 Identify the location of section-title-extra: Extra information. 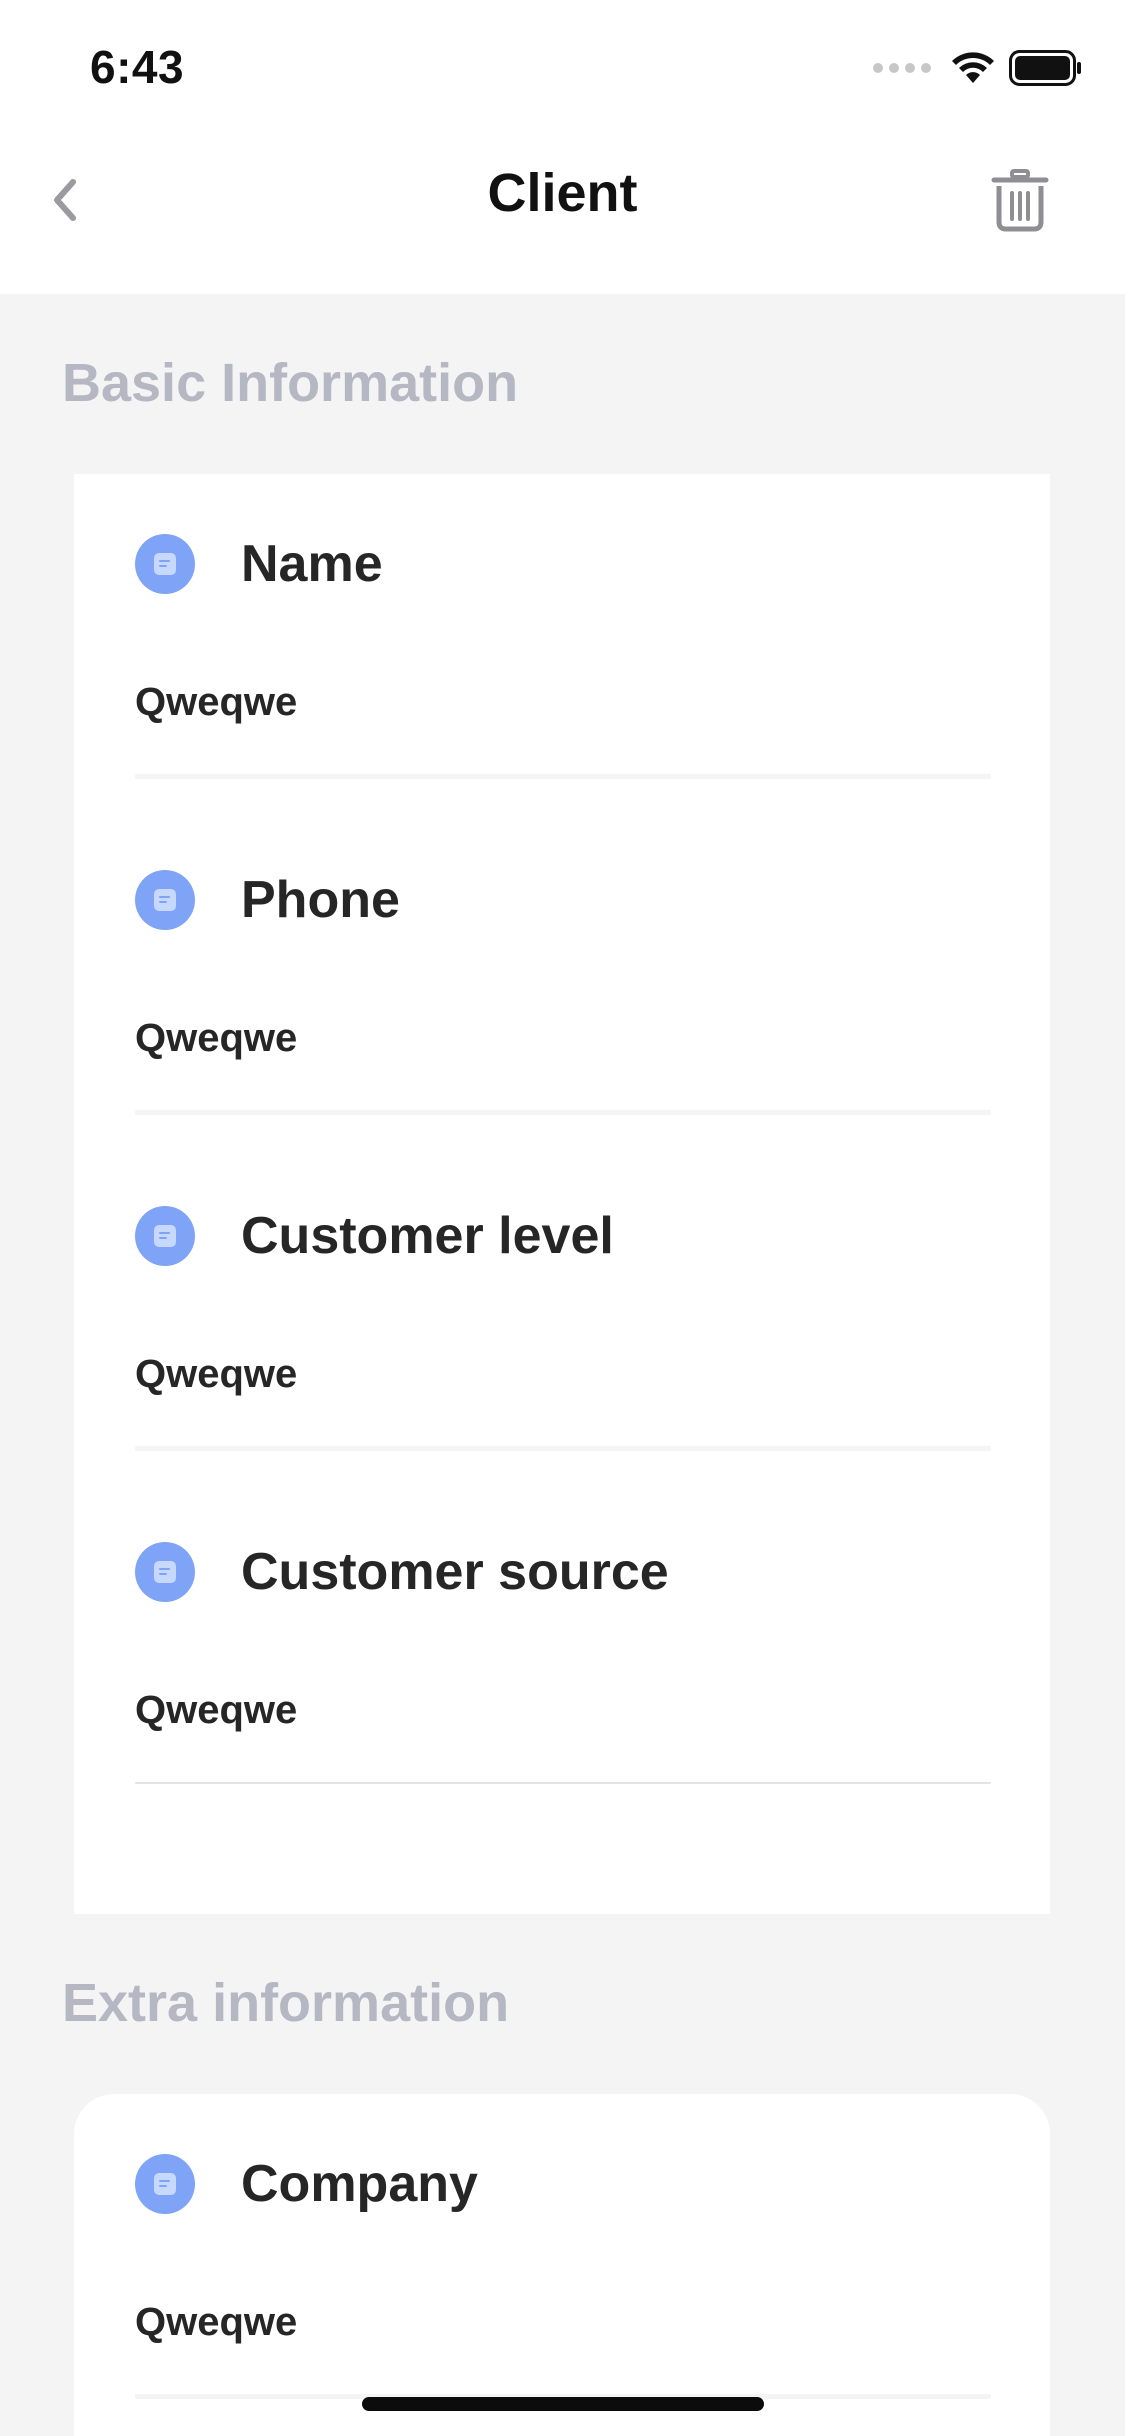
(286, 2003).